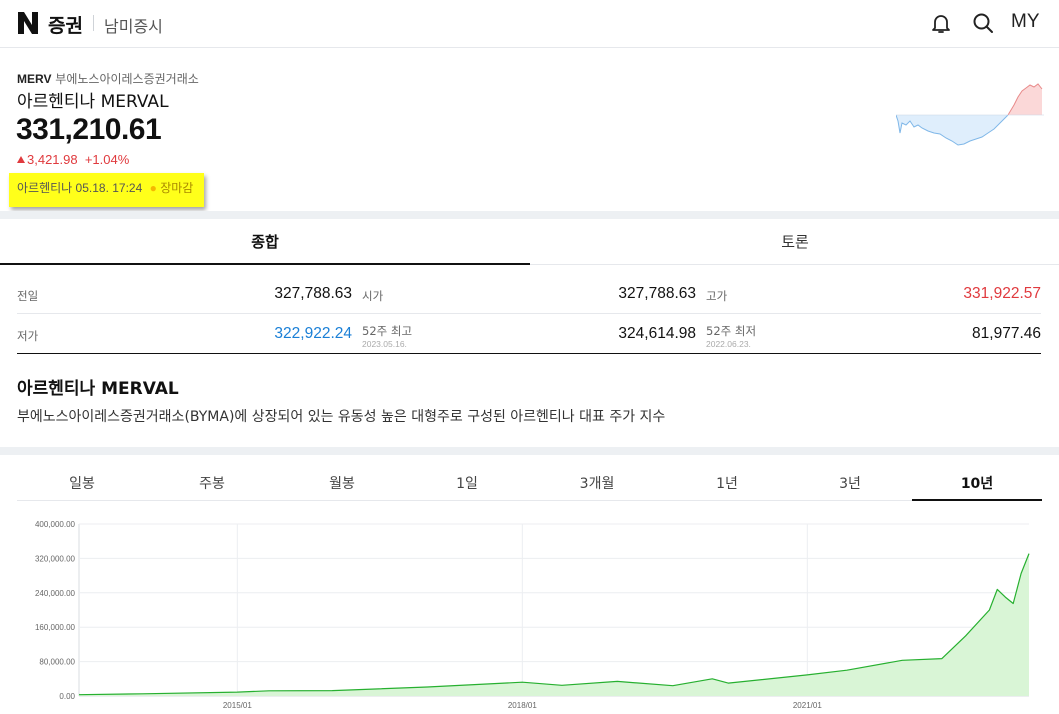  What do you see at coordinates (807, 705) in the screenshot?
I see `chart-x-tick-label: 2021/01` at bounding box center [807, 705].